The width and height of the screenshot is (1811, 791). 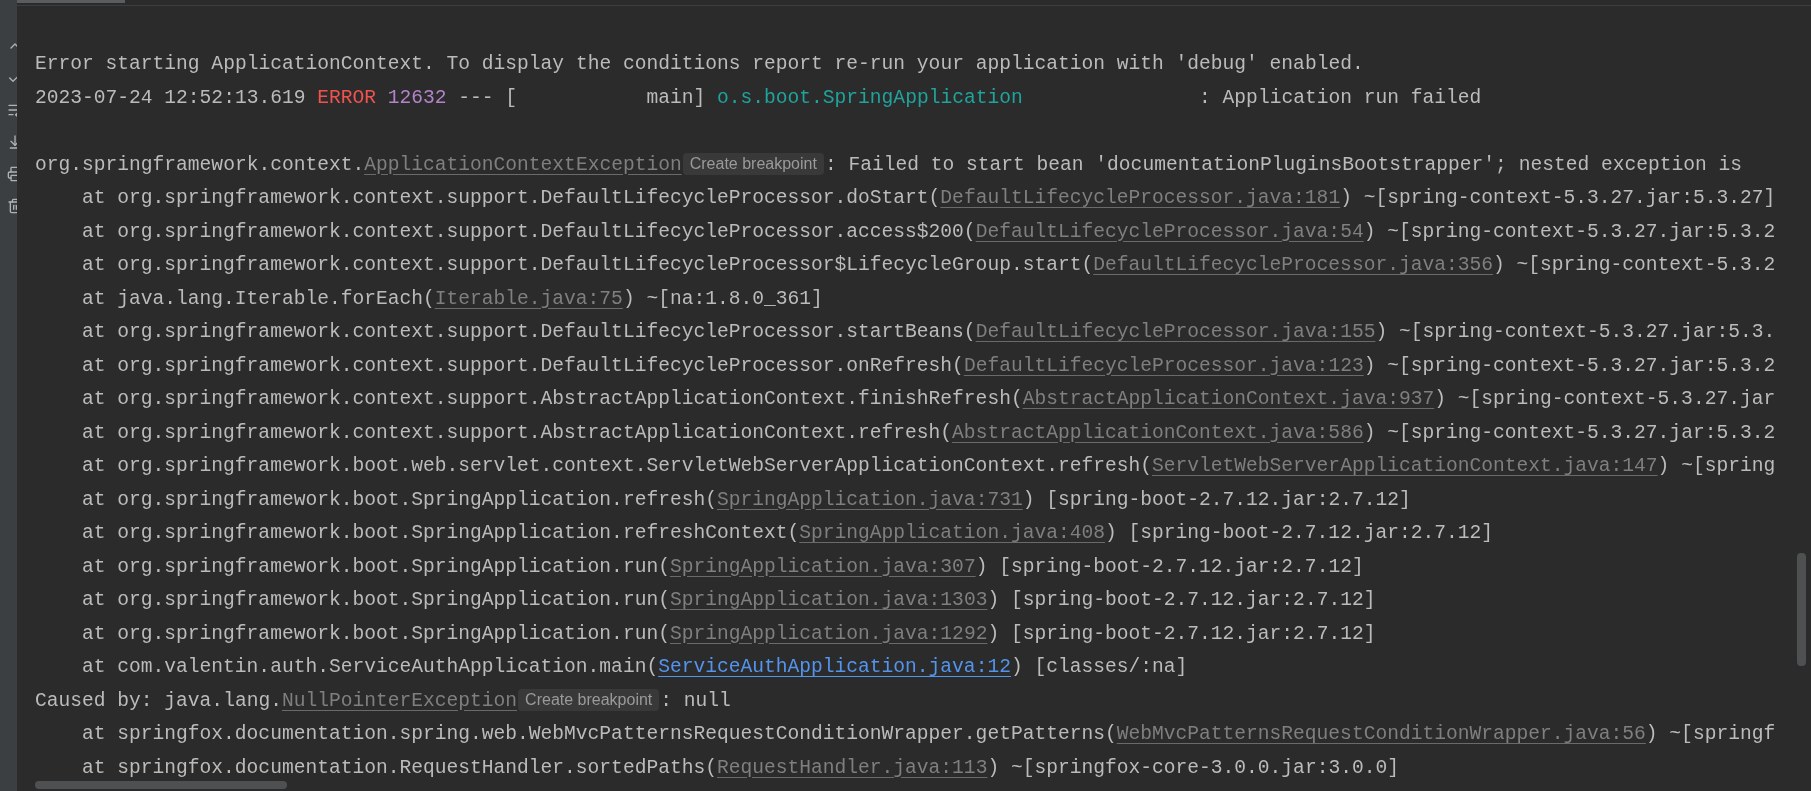 I want to click on source-link: DefaultLifecycleProcessor.java:123, so click(x=1163, y=365).